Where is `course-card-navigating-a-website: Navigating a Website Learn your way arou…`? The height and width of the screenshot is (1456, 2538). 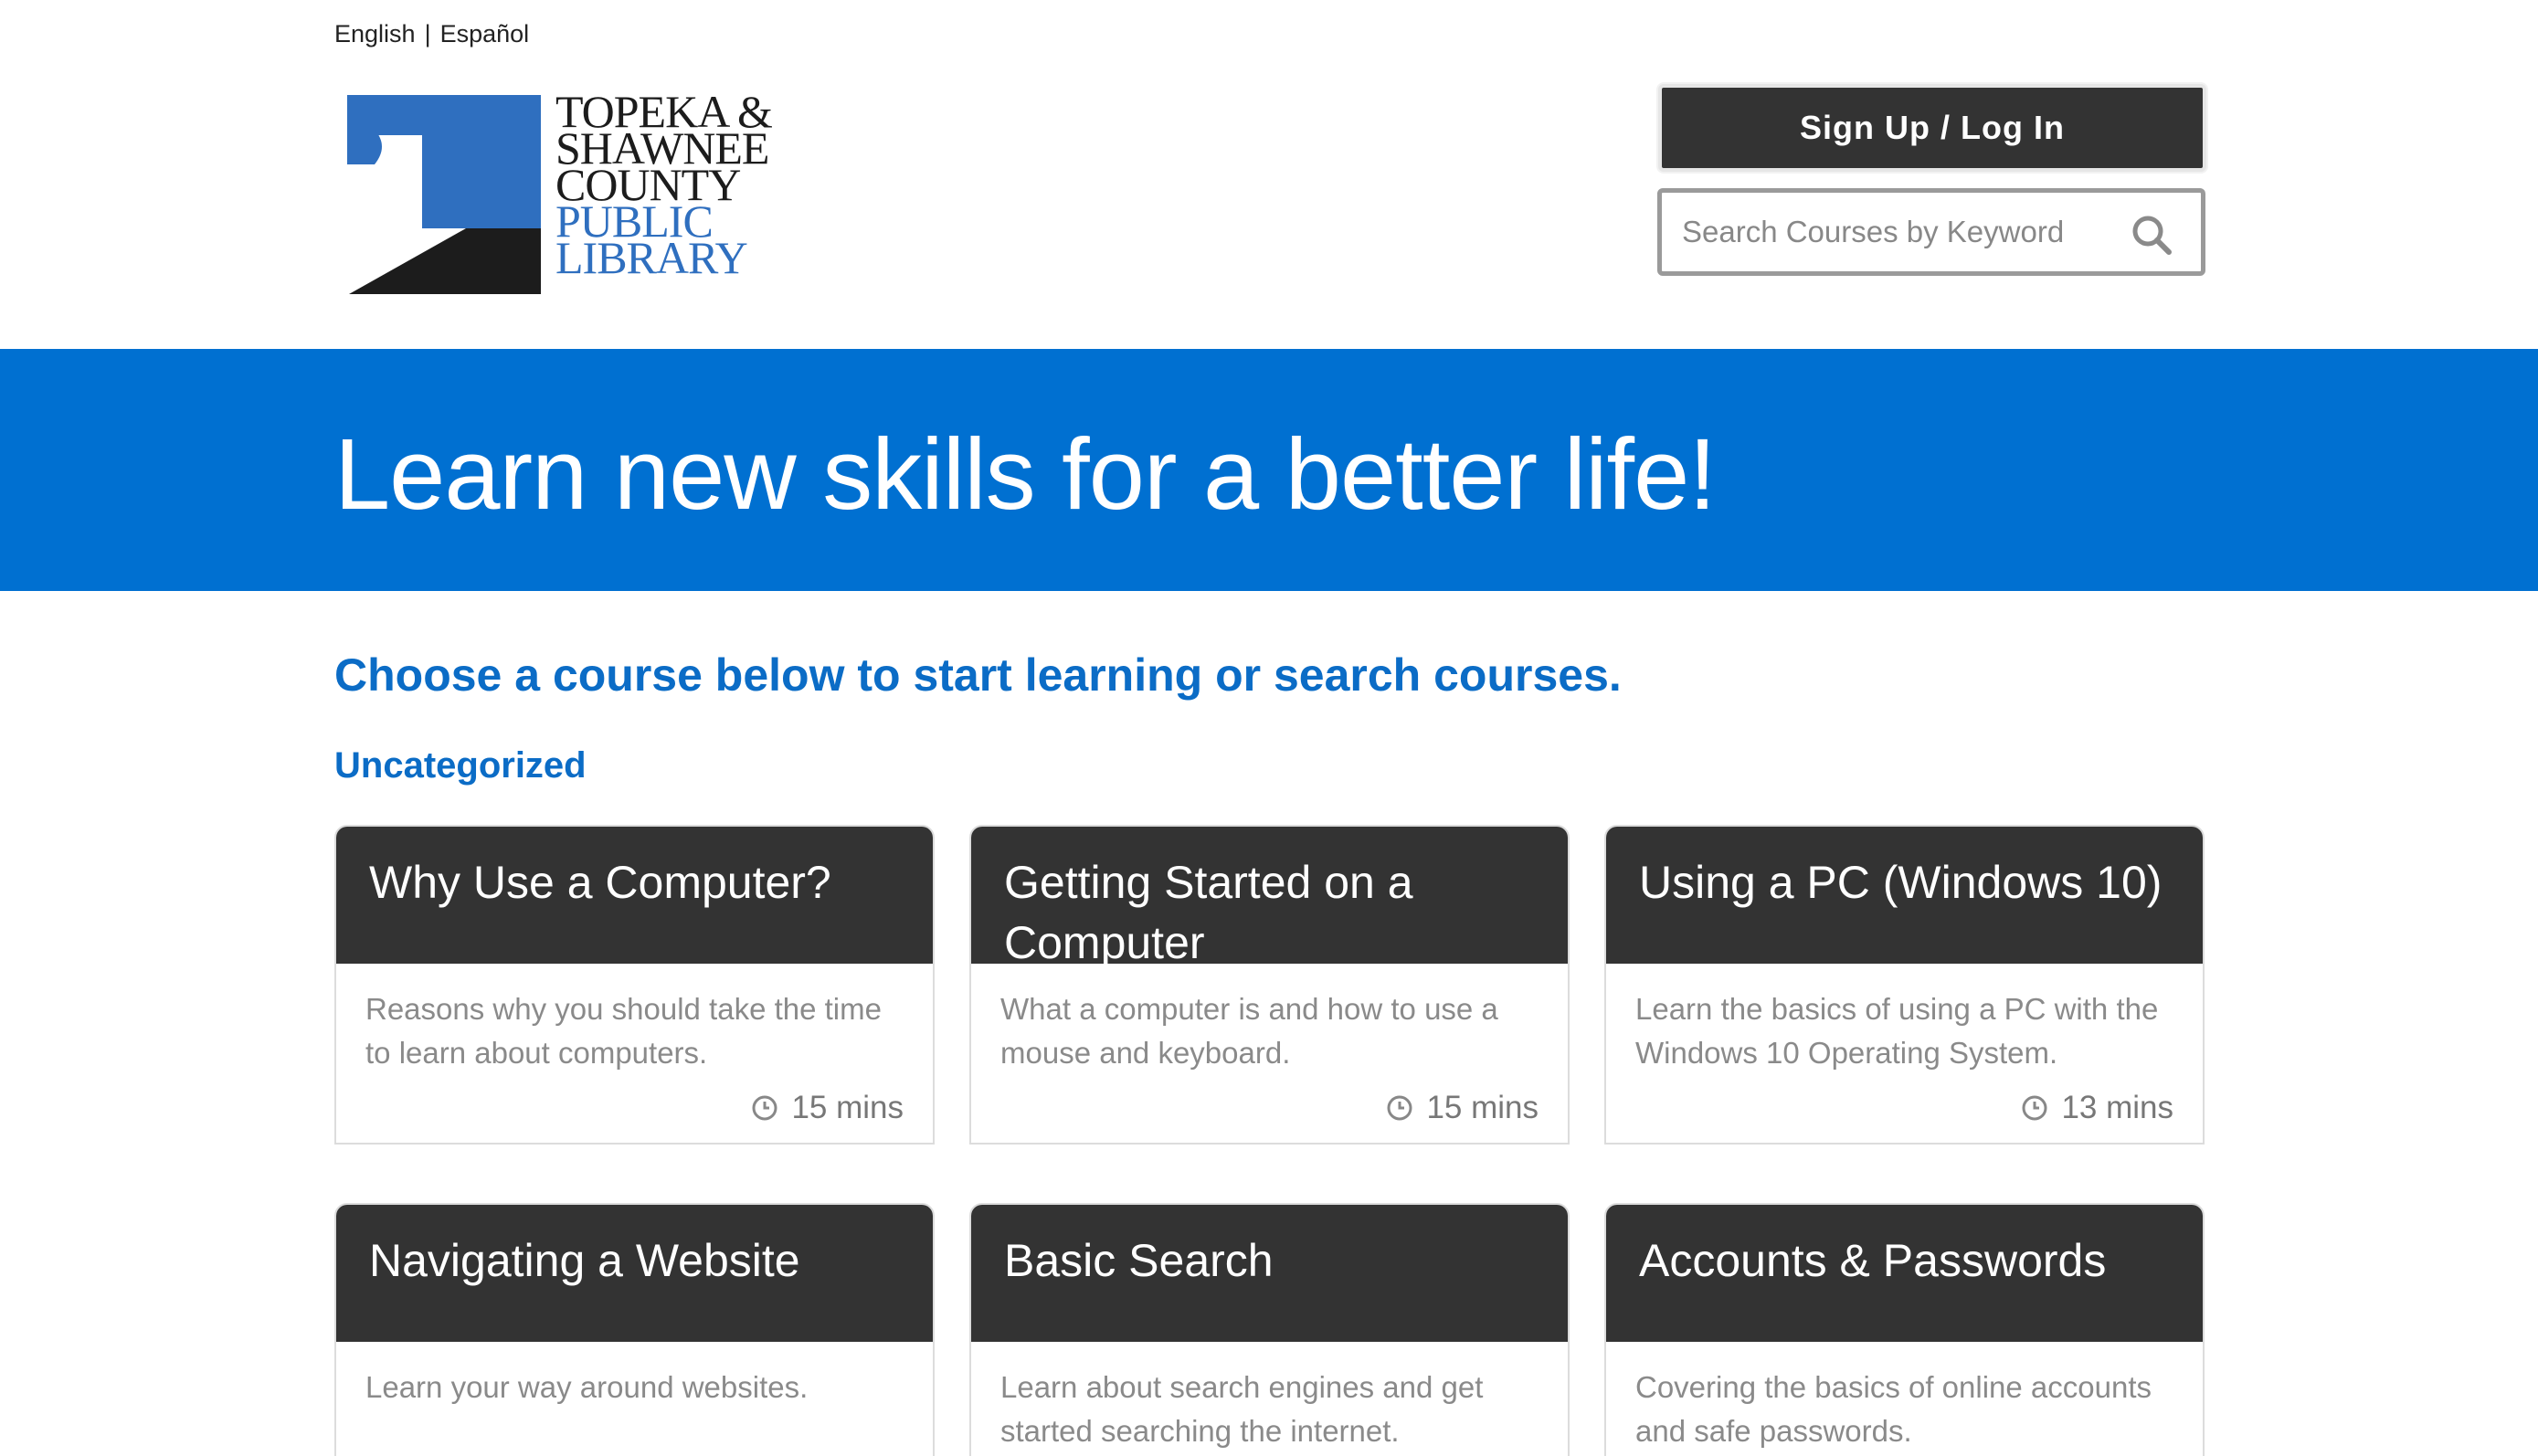
course-card-navigating-a-website: Navigating a Website Learn your way arou… is located at coordinates (634, 1329).